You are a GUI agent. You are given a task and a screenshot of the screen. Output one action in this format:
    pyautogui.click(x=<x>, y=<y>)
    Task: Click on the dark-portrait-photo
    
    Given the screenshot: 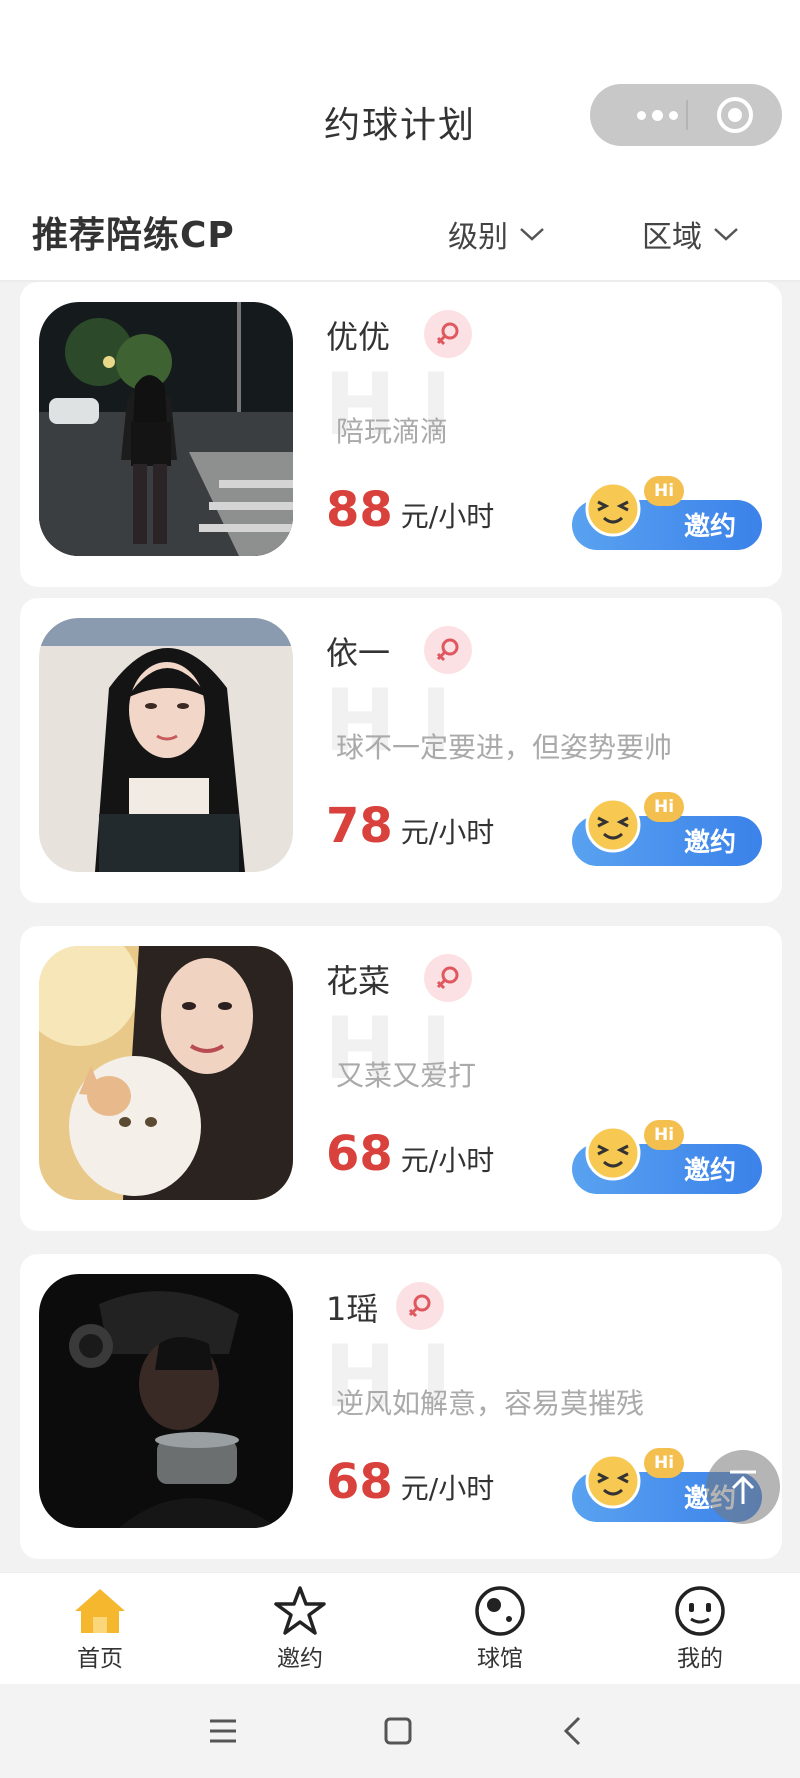 What is the action you would take?
    pyautogui.click(x=166, y=1401)
    